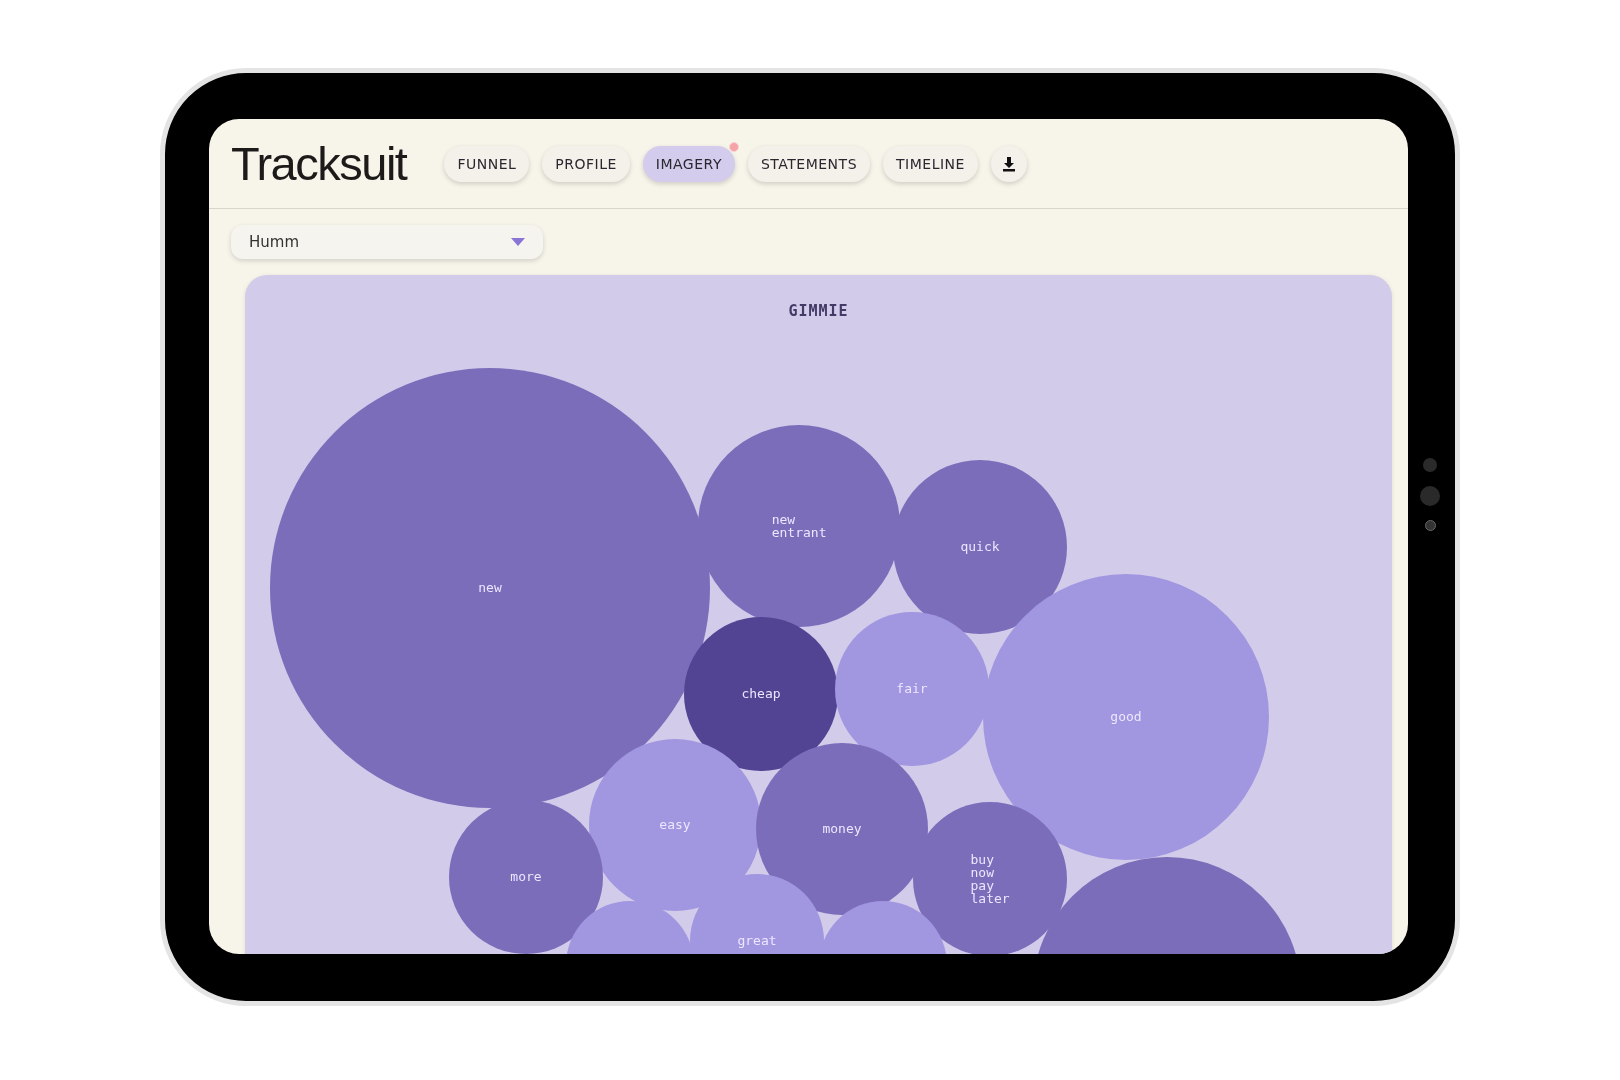 This screenshot has height=1080, width=1620. I want to click on download-button, so click(1008, 163).